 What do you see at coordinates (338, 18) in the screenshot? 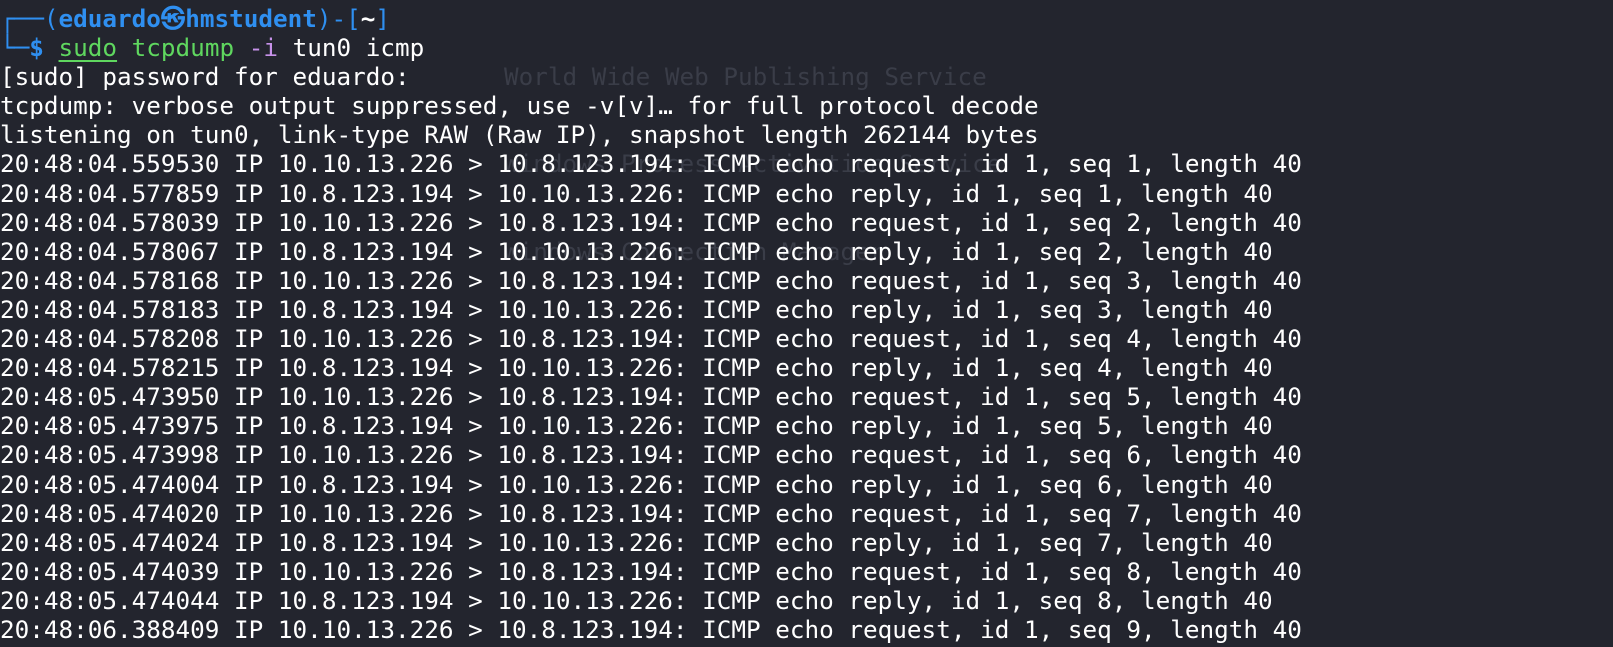
I see `prompt-frame-mid: )-[` at bounding box center [338, 18].